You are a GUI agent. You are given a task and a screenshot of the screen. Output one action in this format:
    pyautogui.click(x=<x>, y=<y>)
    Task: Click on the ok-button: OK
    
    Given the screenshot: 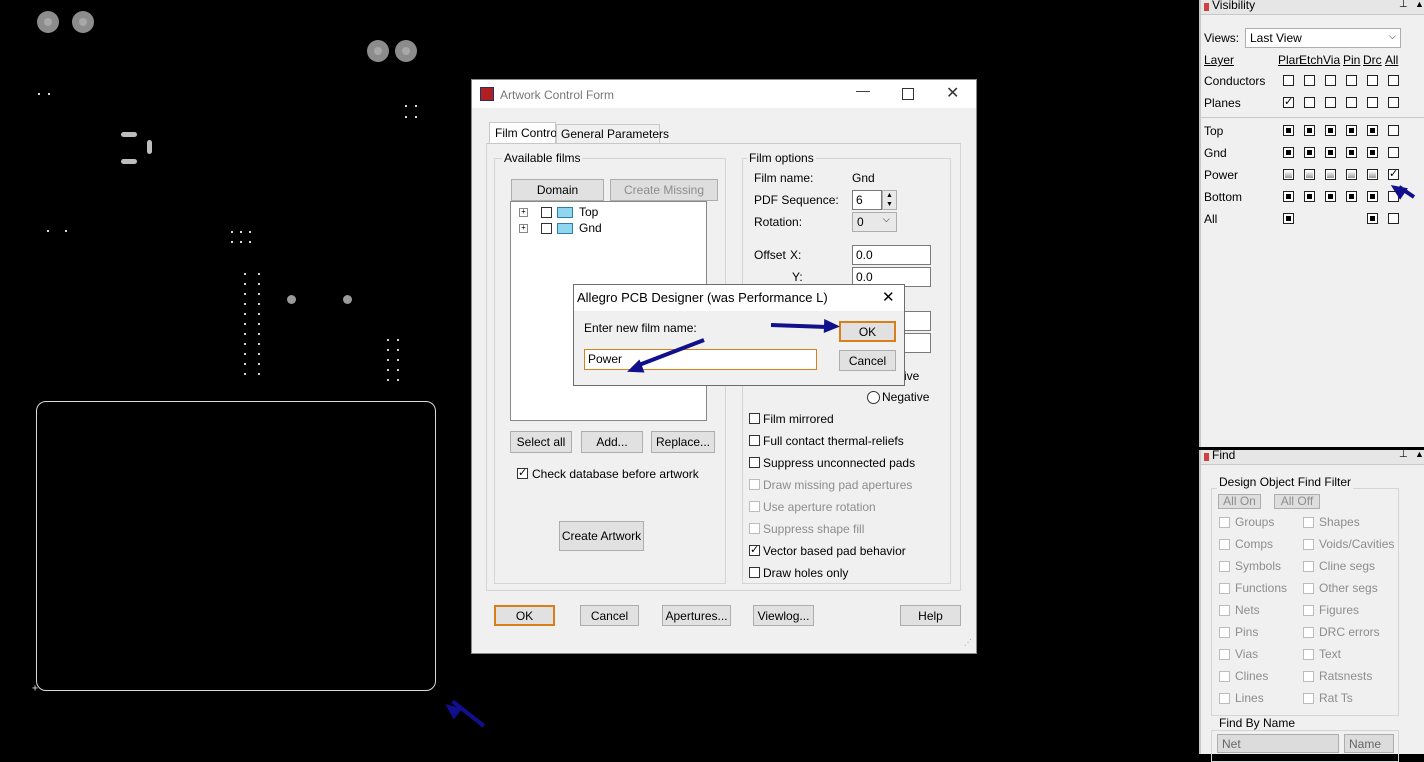 What is the action you would take?
    pyautogui.click(x=524, y=615)
    